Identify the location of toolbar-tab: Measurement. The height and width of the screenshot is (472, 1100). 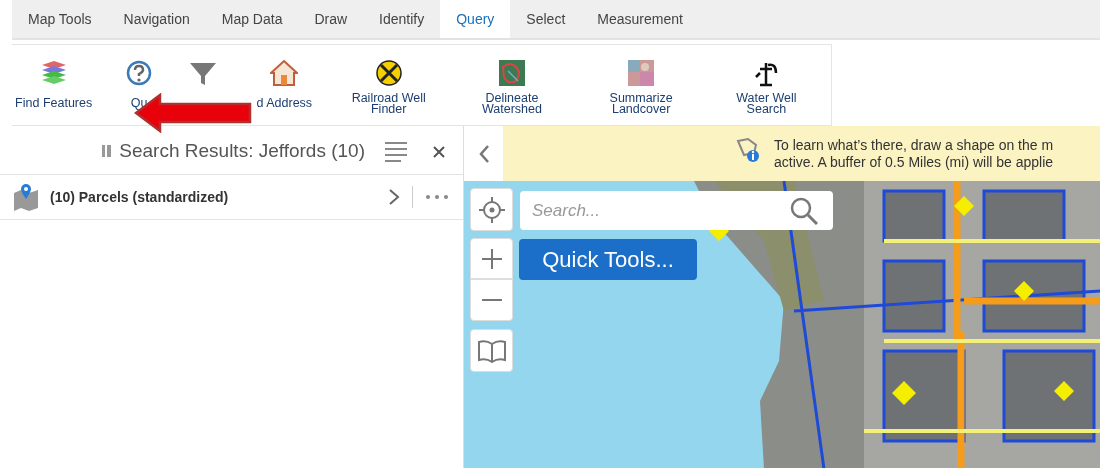
(640, 19).